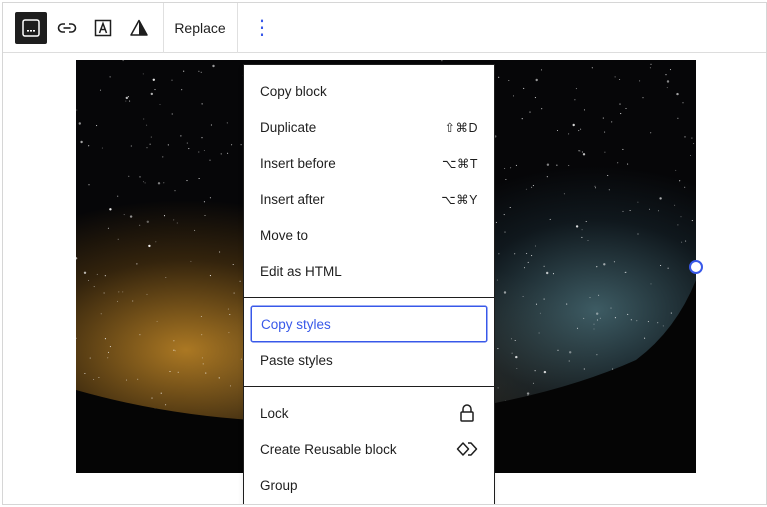 This screenshot has width=767, height=507. Describe the element at coordinates (369, 163) in the screenshot. I see `menu-item-insert-before: Insert before ⌥⌘T` at that location.